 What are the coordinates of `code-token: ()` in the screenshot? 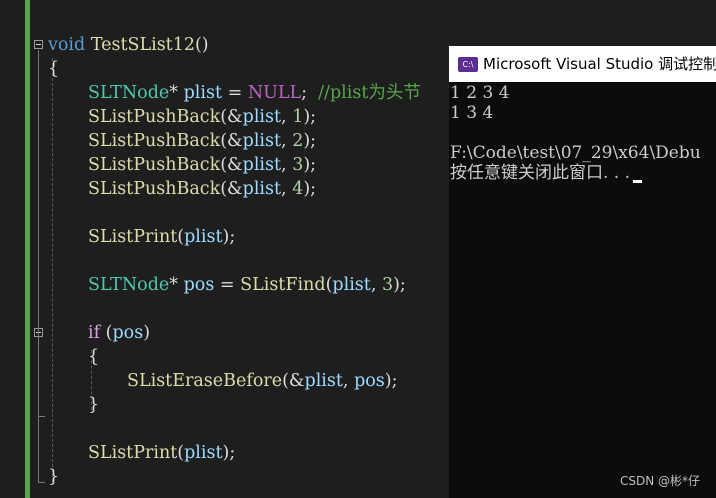 It's located at (201, 45).